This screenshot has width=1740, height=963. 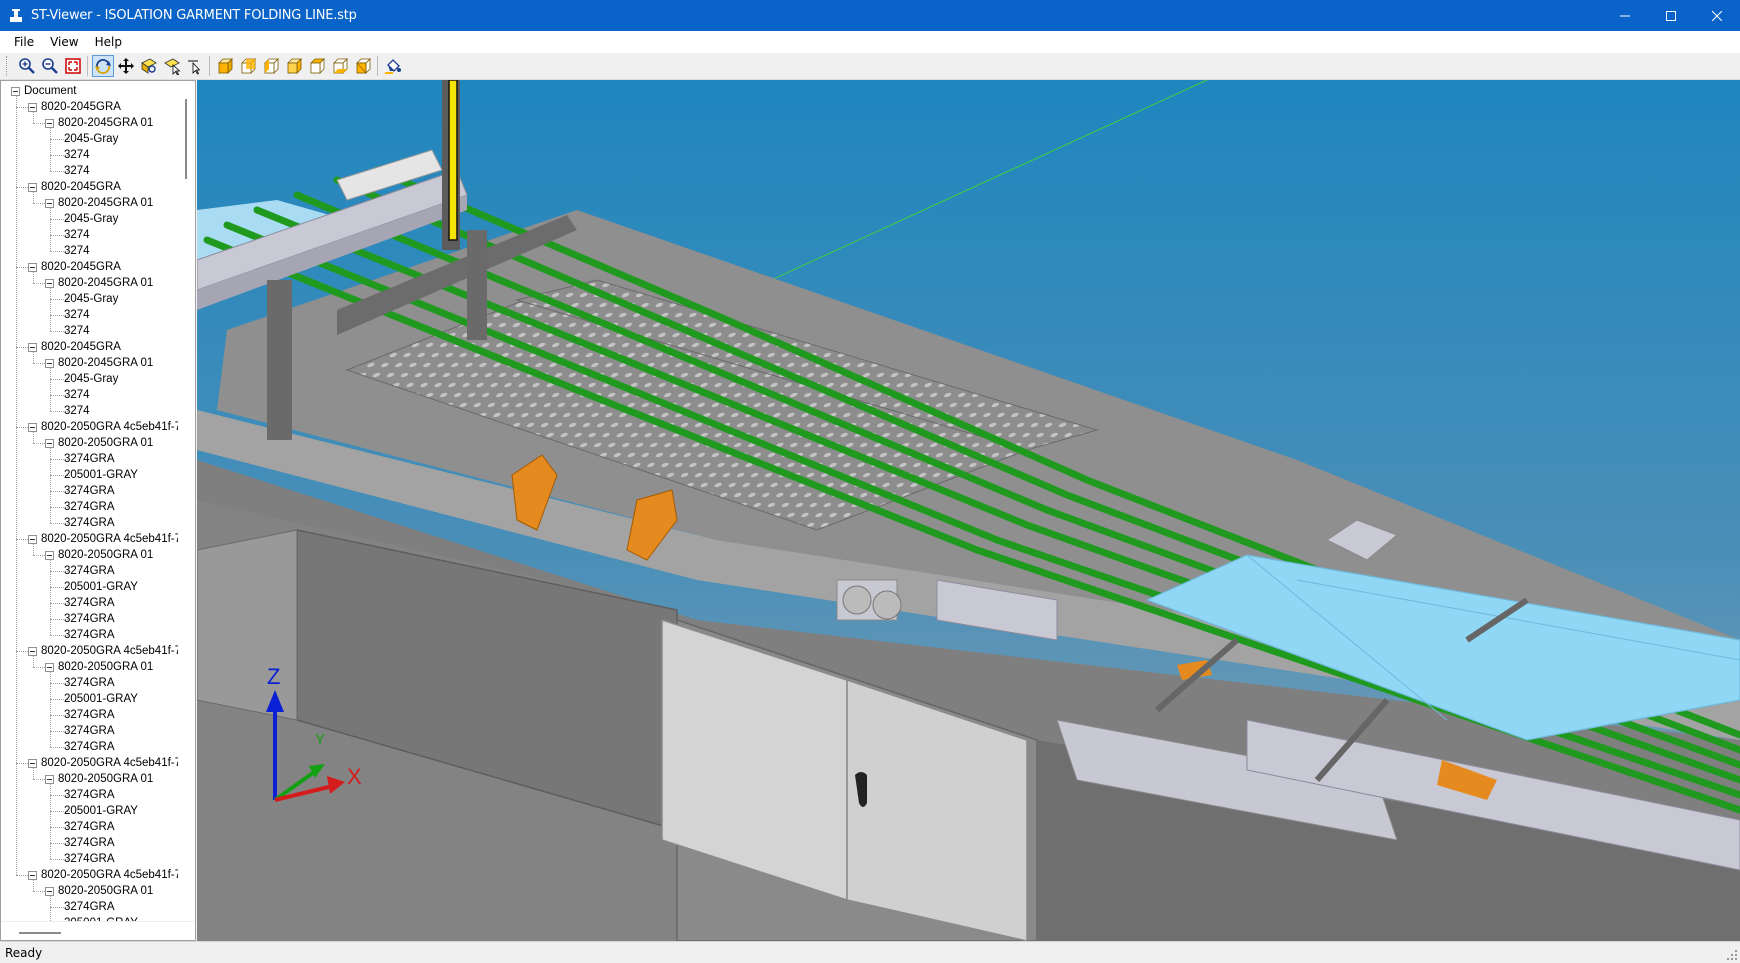 I want to click on menu-file: File, so click(x=24, y=42).